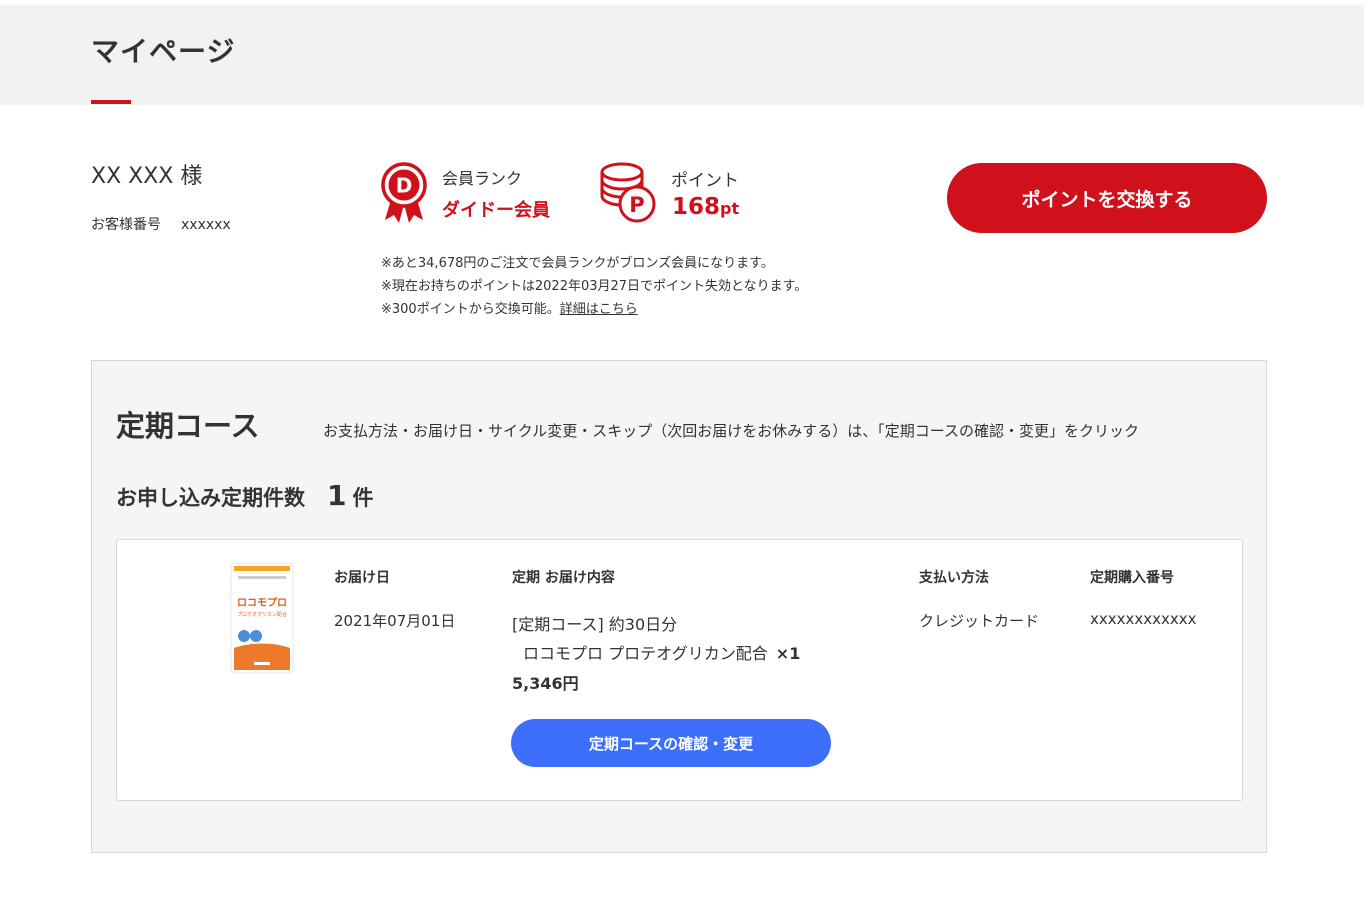 The height and width of the screenshot is (899, 1364). What do you see at coordinates (404, 186) in the screenshot?
I see `rank-icon-letter: D` at bounding box center [404, 186].